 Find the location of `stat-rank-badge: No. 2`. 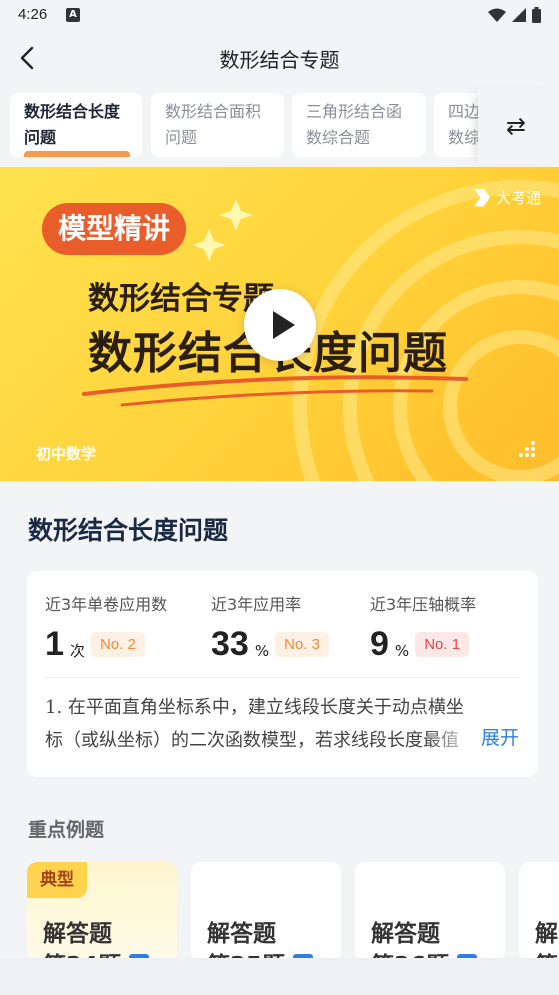

stat-rank-badge: No. 2 is located at coordinates (117, 644).